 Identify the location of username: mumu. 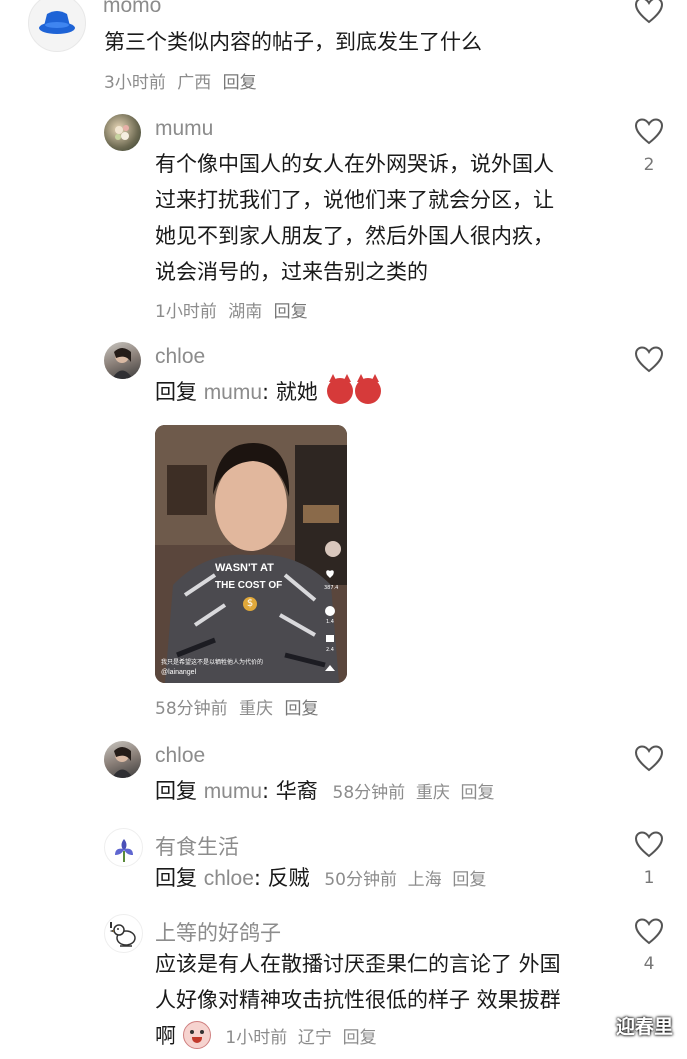
(184, 129).